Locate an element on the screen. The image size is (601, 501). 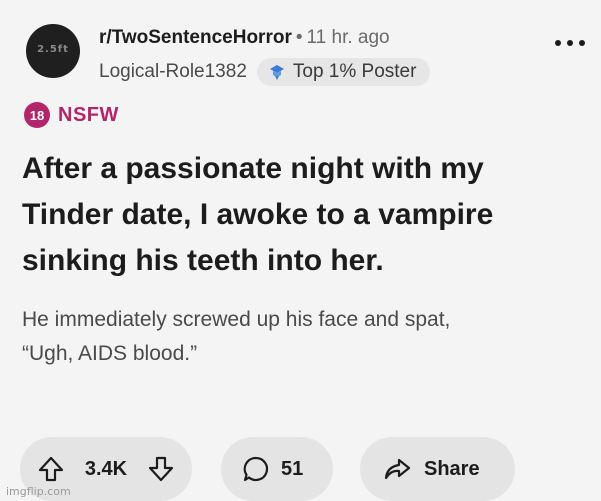
downvote-icon is located at coordinates (161, 469).